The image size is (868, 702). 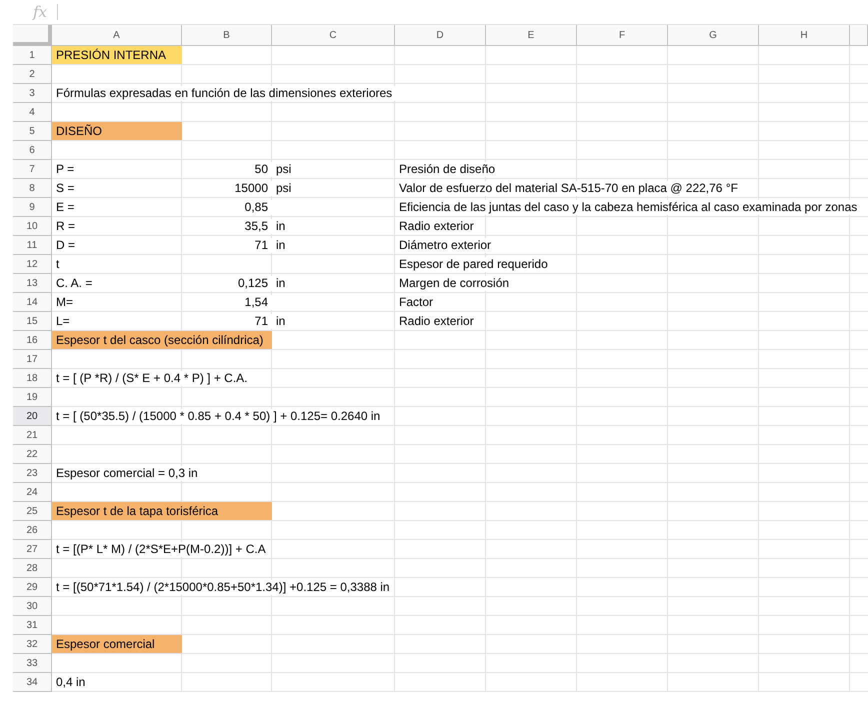 What do you see at coordinates (32, 511) in the screenshot?
I see `row-header: 25` at bounding box center [32, 511].